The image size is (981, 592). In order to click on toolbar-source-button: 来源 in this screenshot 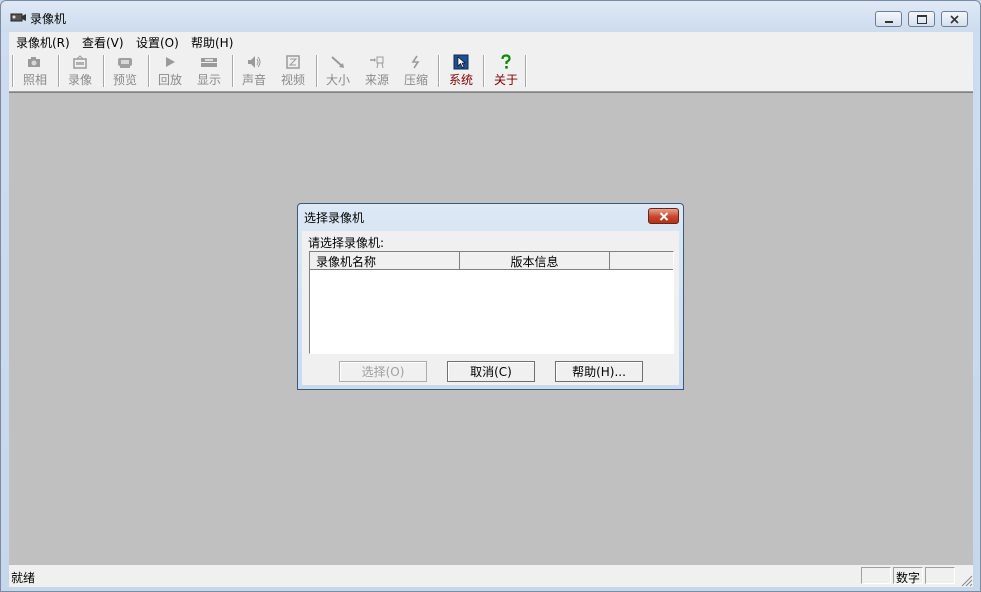, I will do `click(377, 71)`.